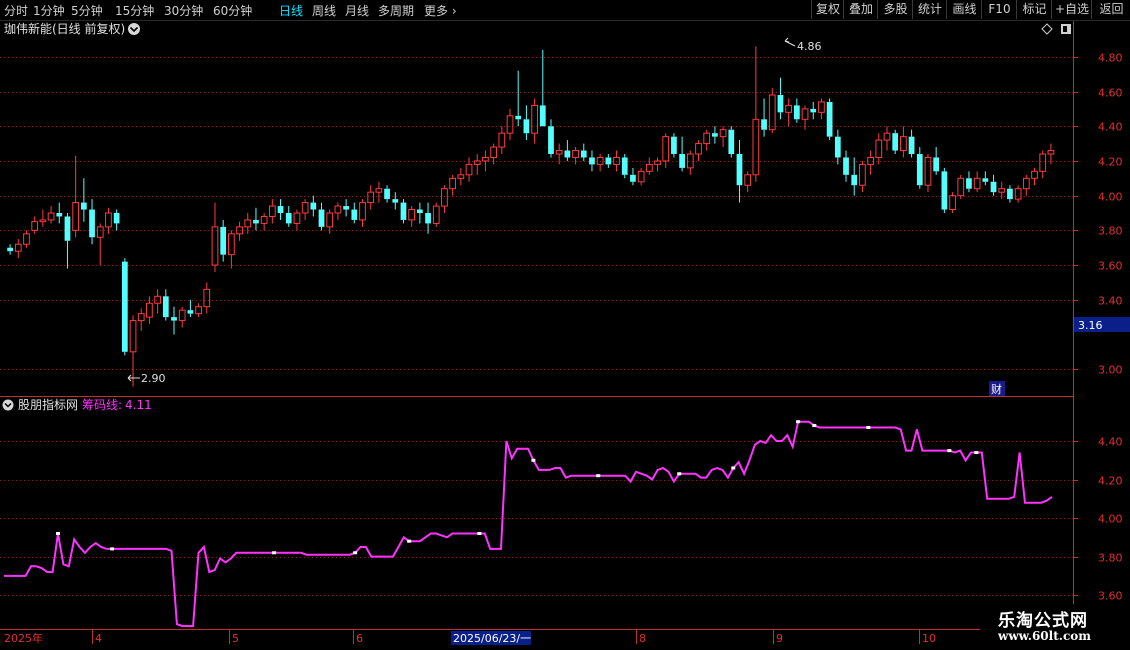 This screenshot has height=650, width=1130. I want to click on watermark-name: 乐淘公式网, so click(1043, 621).